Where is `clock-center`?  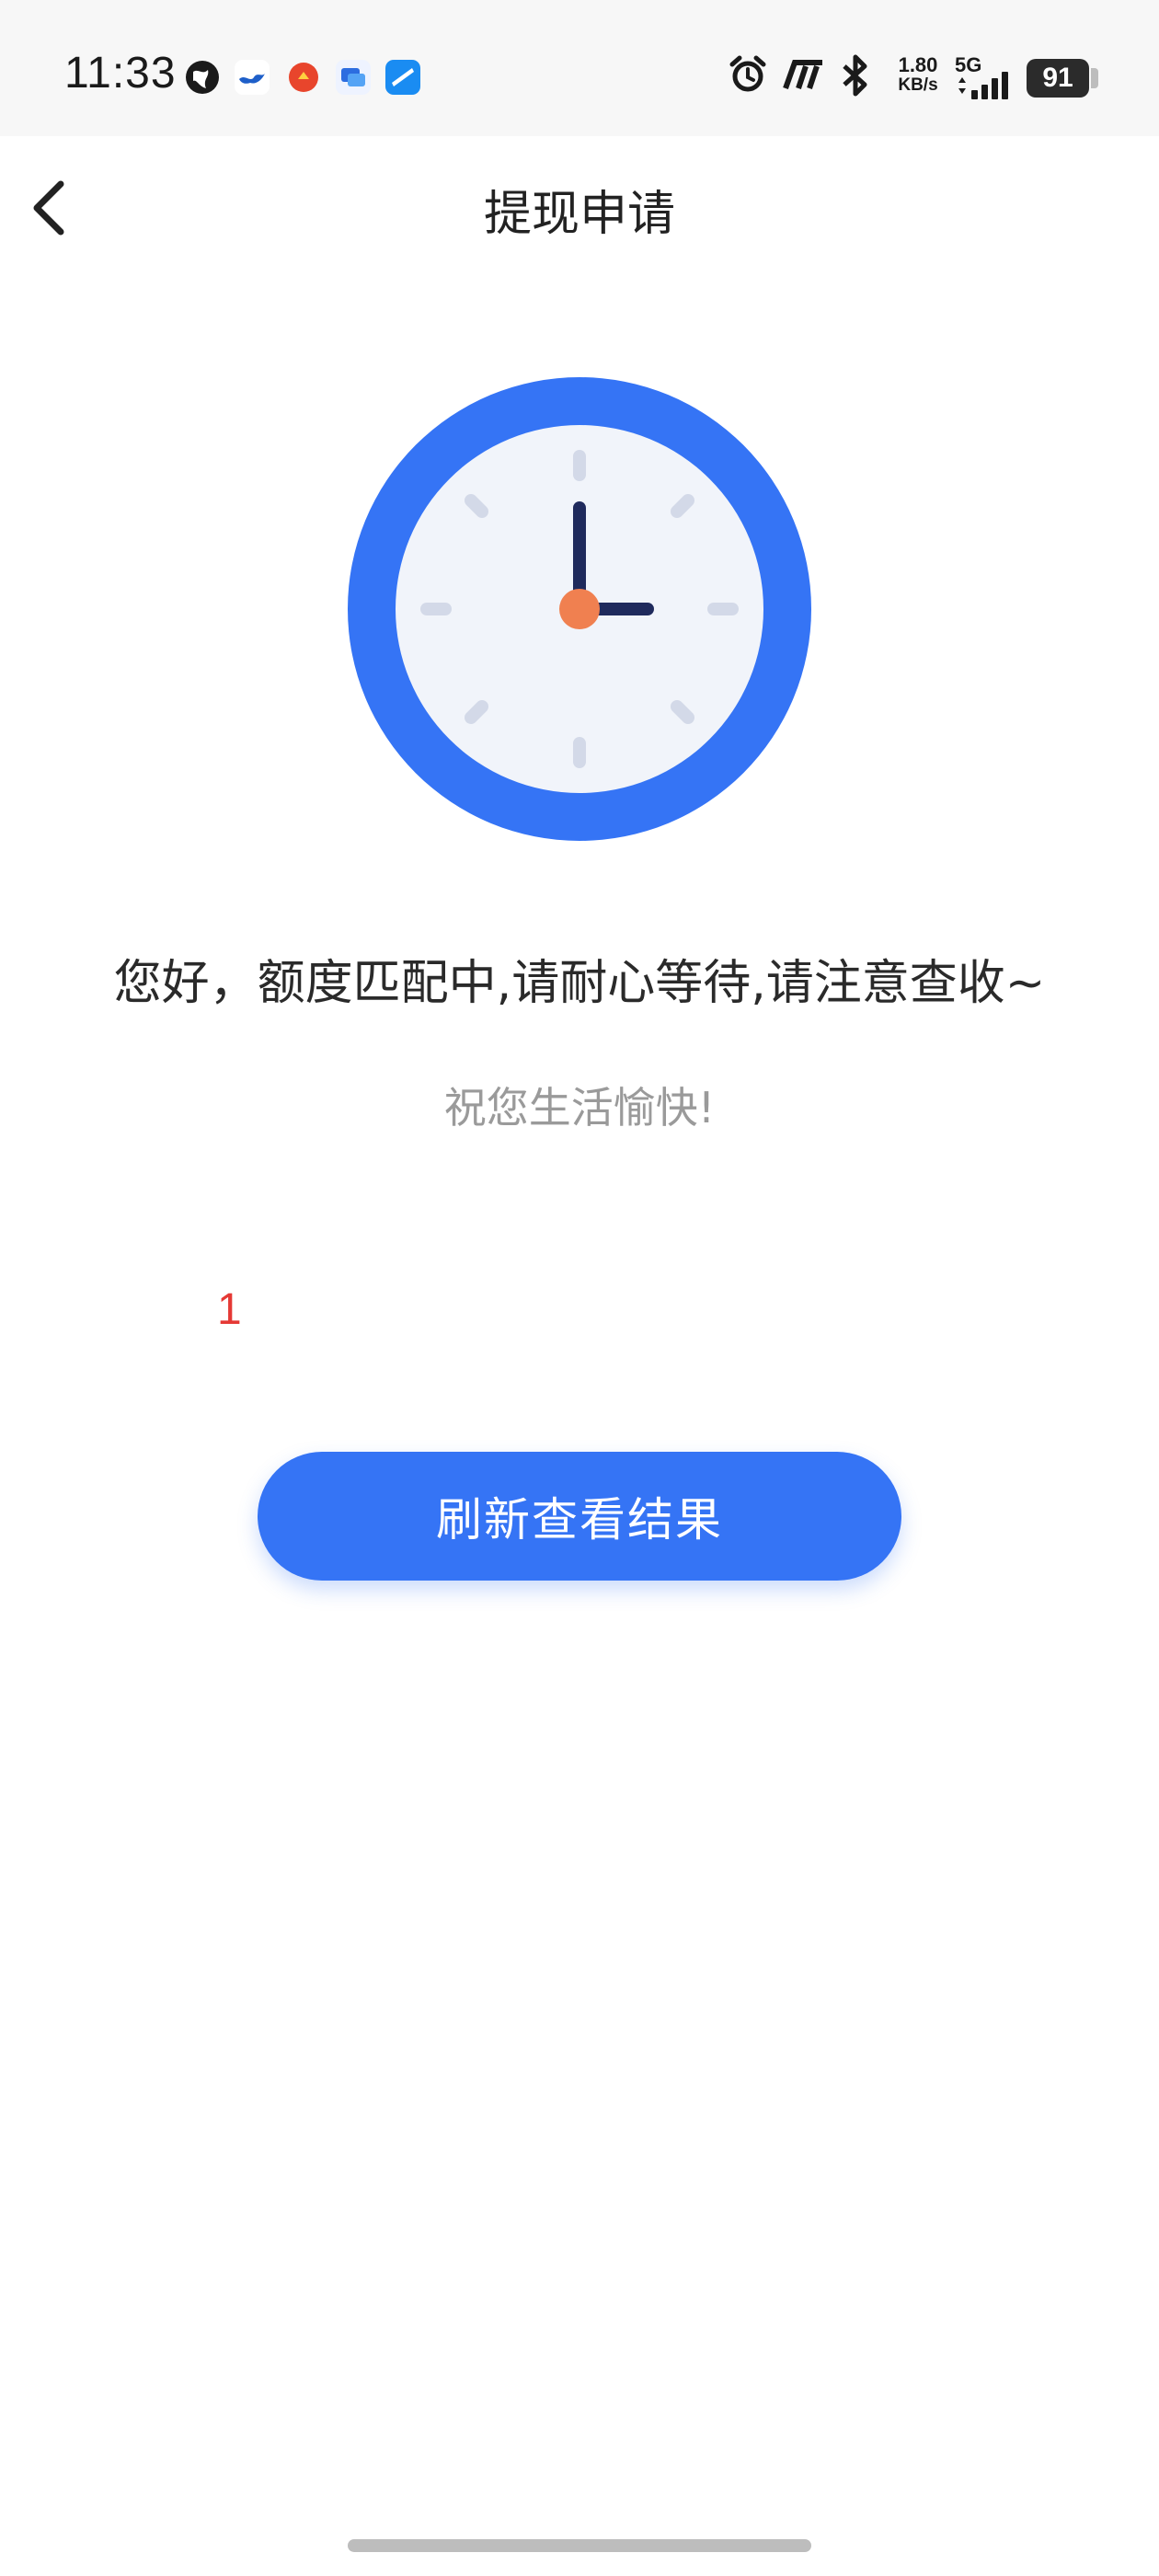
clock-center is located at coordinates (579, 609).